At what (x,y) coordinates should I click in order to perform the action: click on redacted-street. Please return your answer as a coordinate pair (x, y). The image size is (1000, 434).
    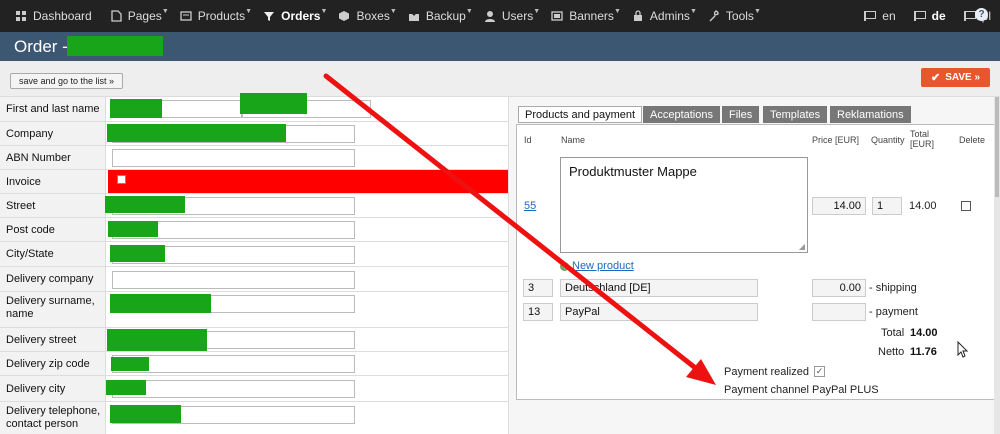
    Looking at the image, I should click on (145, 204).